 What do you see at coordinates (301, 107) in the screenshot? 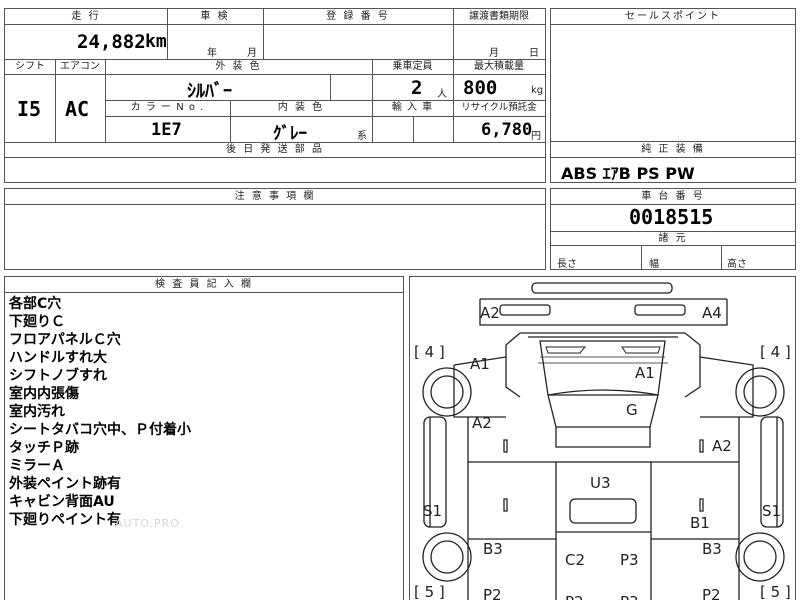
I see `interior-color-header: 内 装 色` at bounding box center [301, 107].